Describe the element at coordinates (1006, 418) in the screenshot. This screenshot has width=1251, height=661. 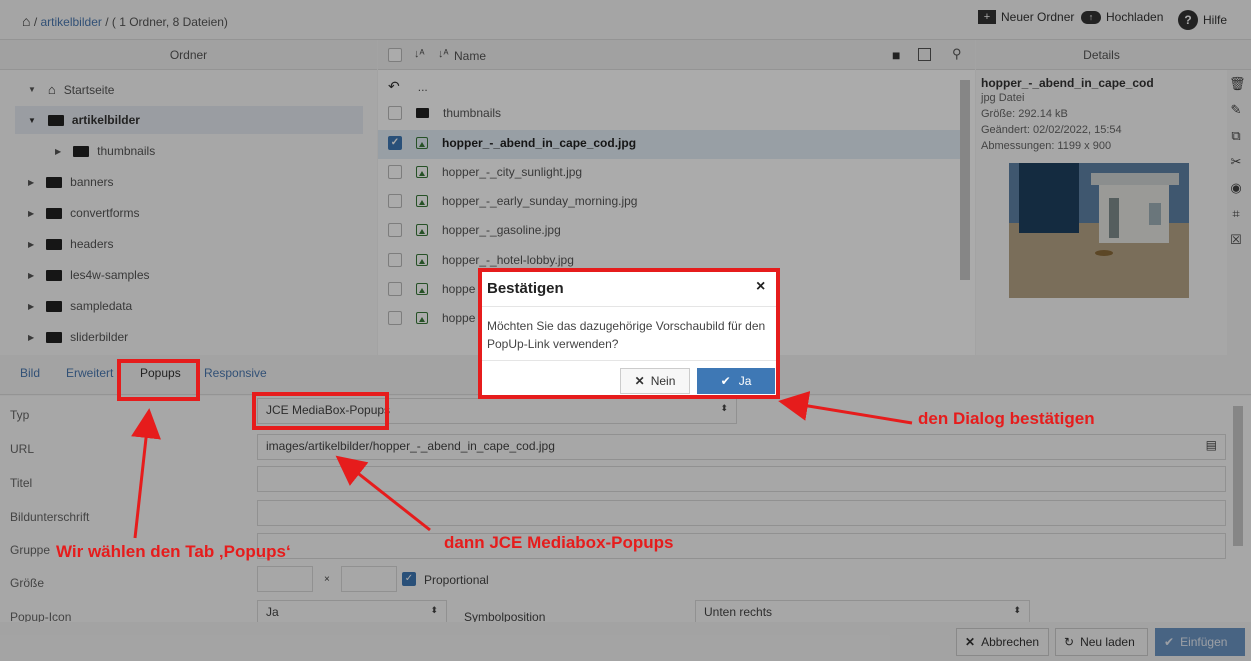
I see `annotation-dialog: den Dialog bestätigen` at that location.